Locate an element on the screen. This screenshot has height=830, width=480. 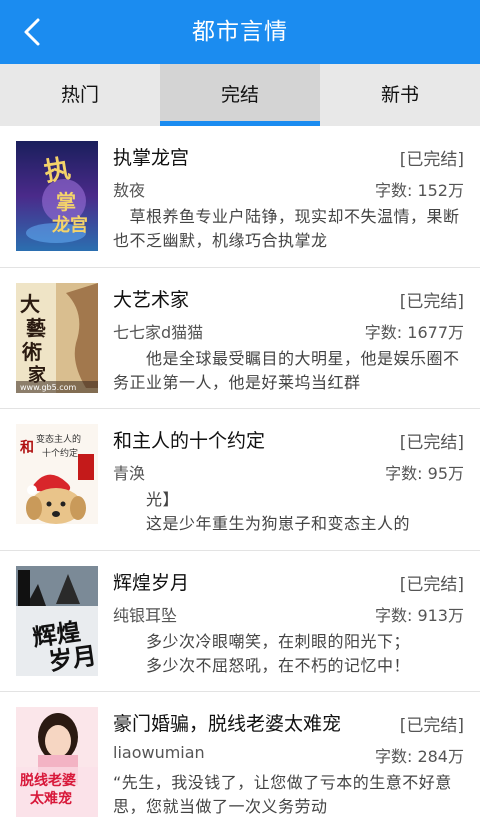
app-header: 都市言情 is located at coordinates (240, 32).